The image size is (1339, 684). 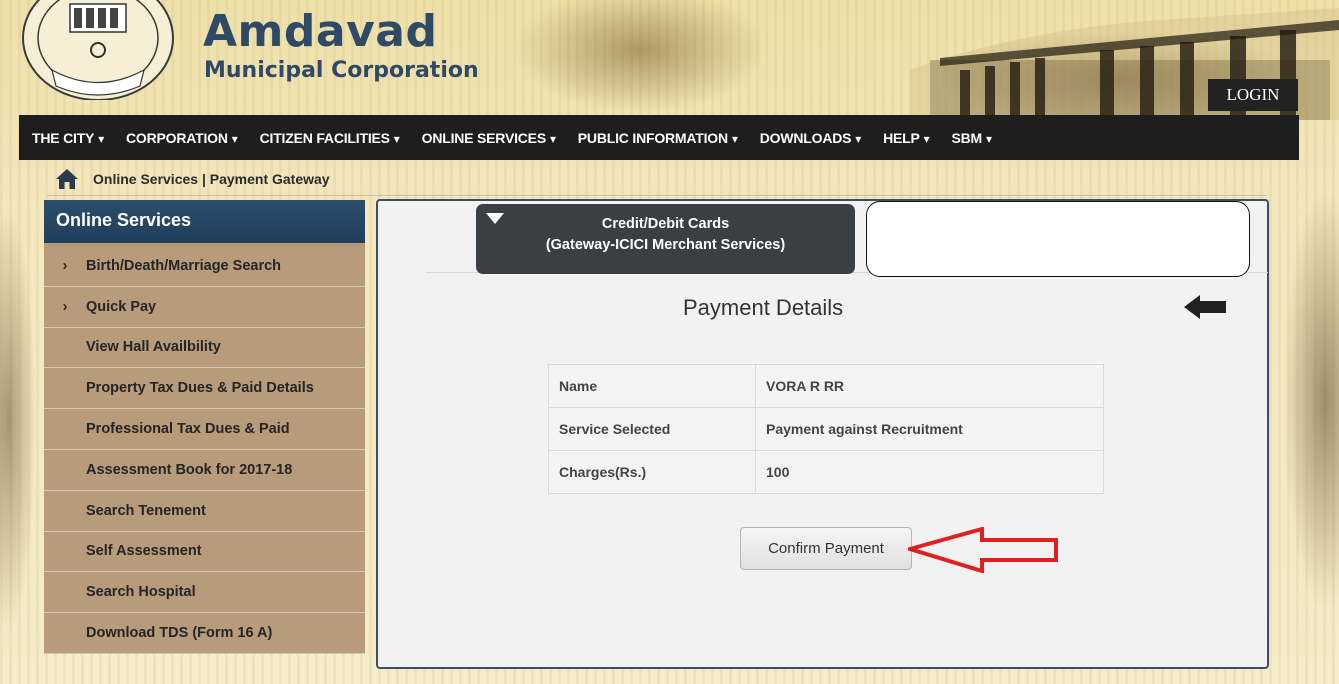 What do you see at coordinates (1253, 95) in the screenshot?
I see `login-button: LOGIN` at bounding box center [1253, 95].